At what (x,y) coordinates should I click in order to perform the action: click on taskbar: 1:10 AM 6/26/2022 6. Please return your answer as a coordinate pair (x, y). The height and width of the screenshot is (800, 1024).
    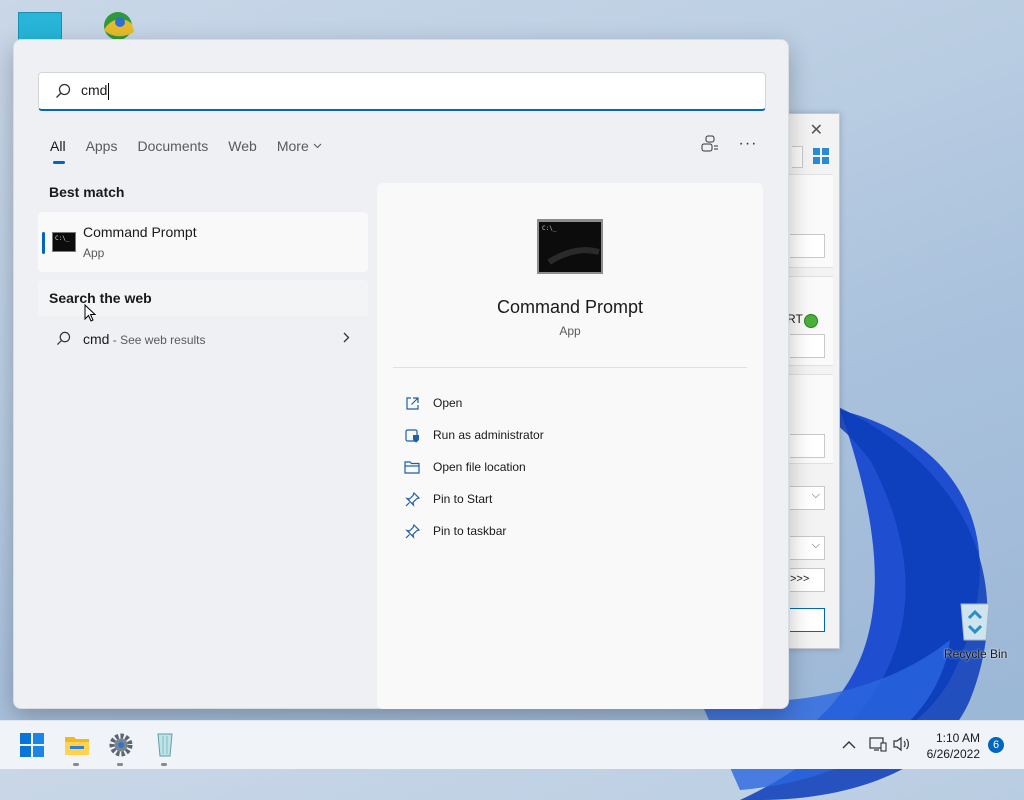
    Looking at the image, I should click on (512, 744).